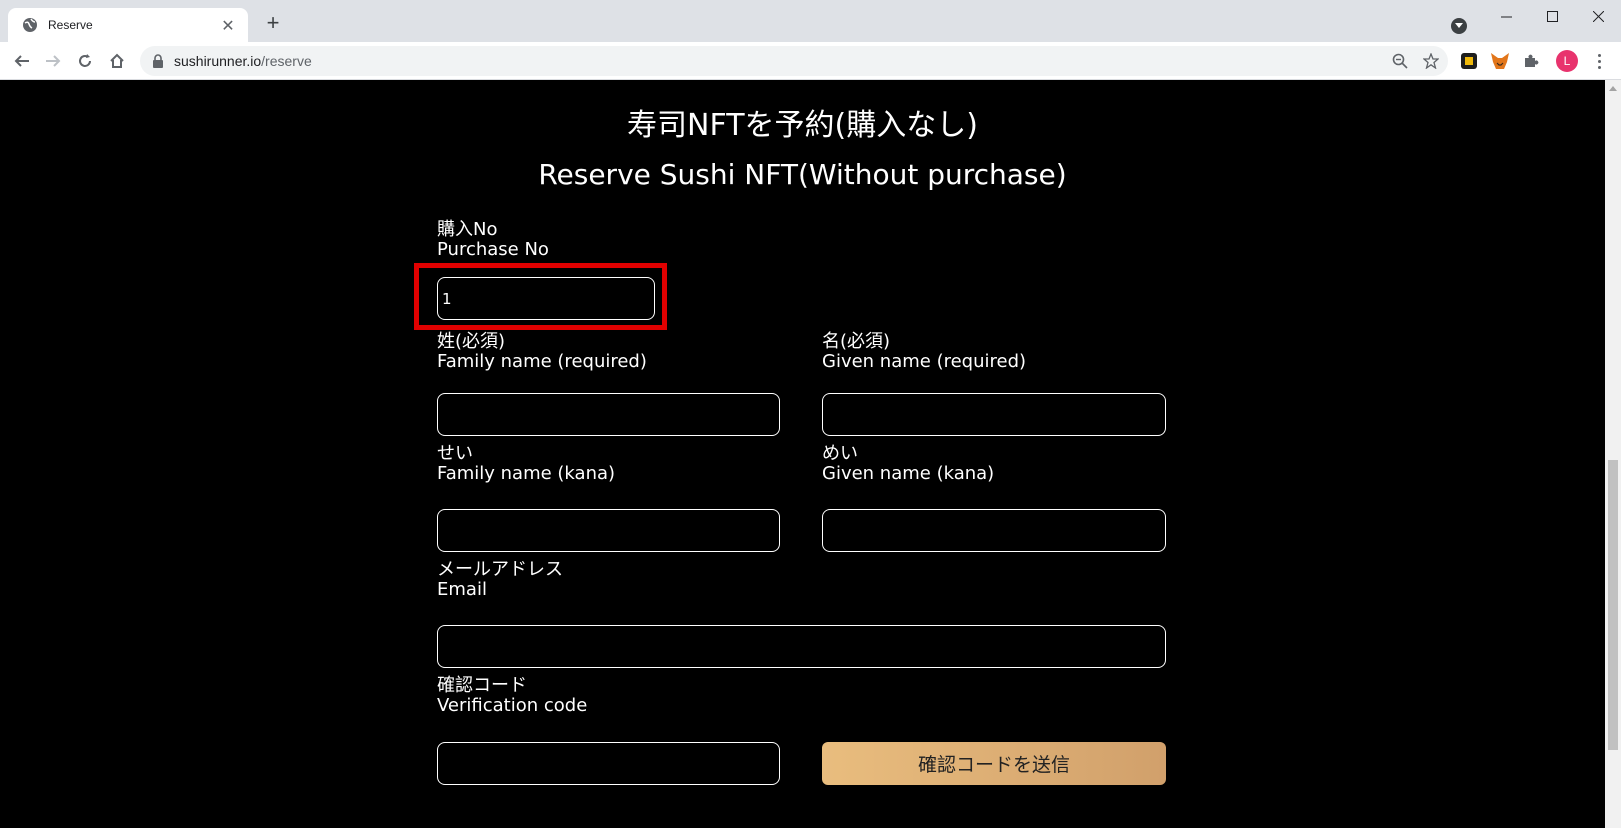 This screenshot has height=828, width=1621. What do you see at coordinates (1506, 16) in the screenshot?
I see `minimize-icon` at bounding box center [1506, 16].